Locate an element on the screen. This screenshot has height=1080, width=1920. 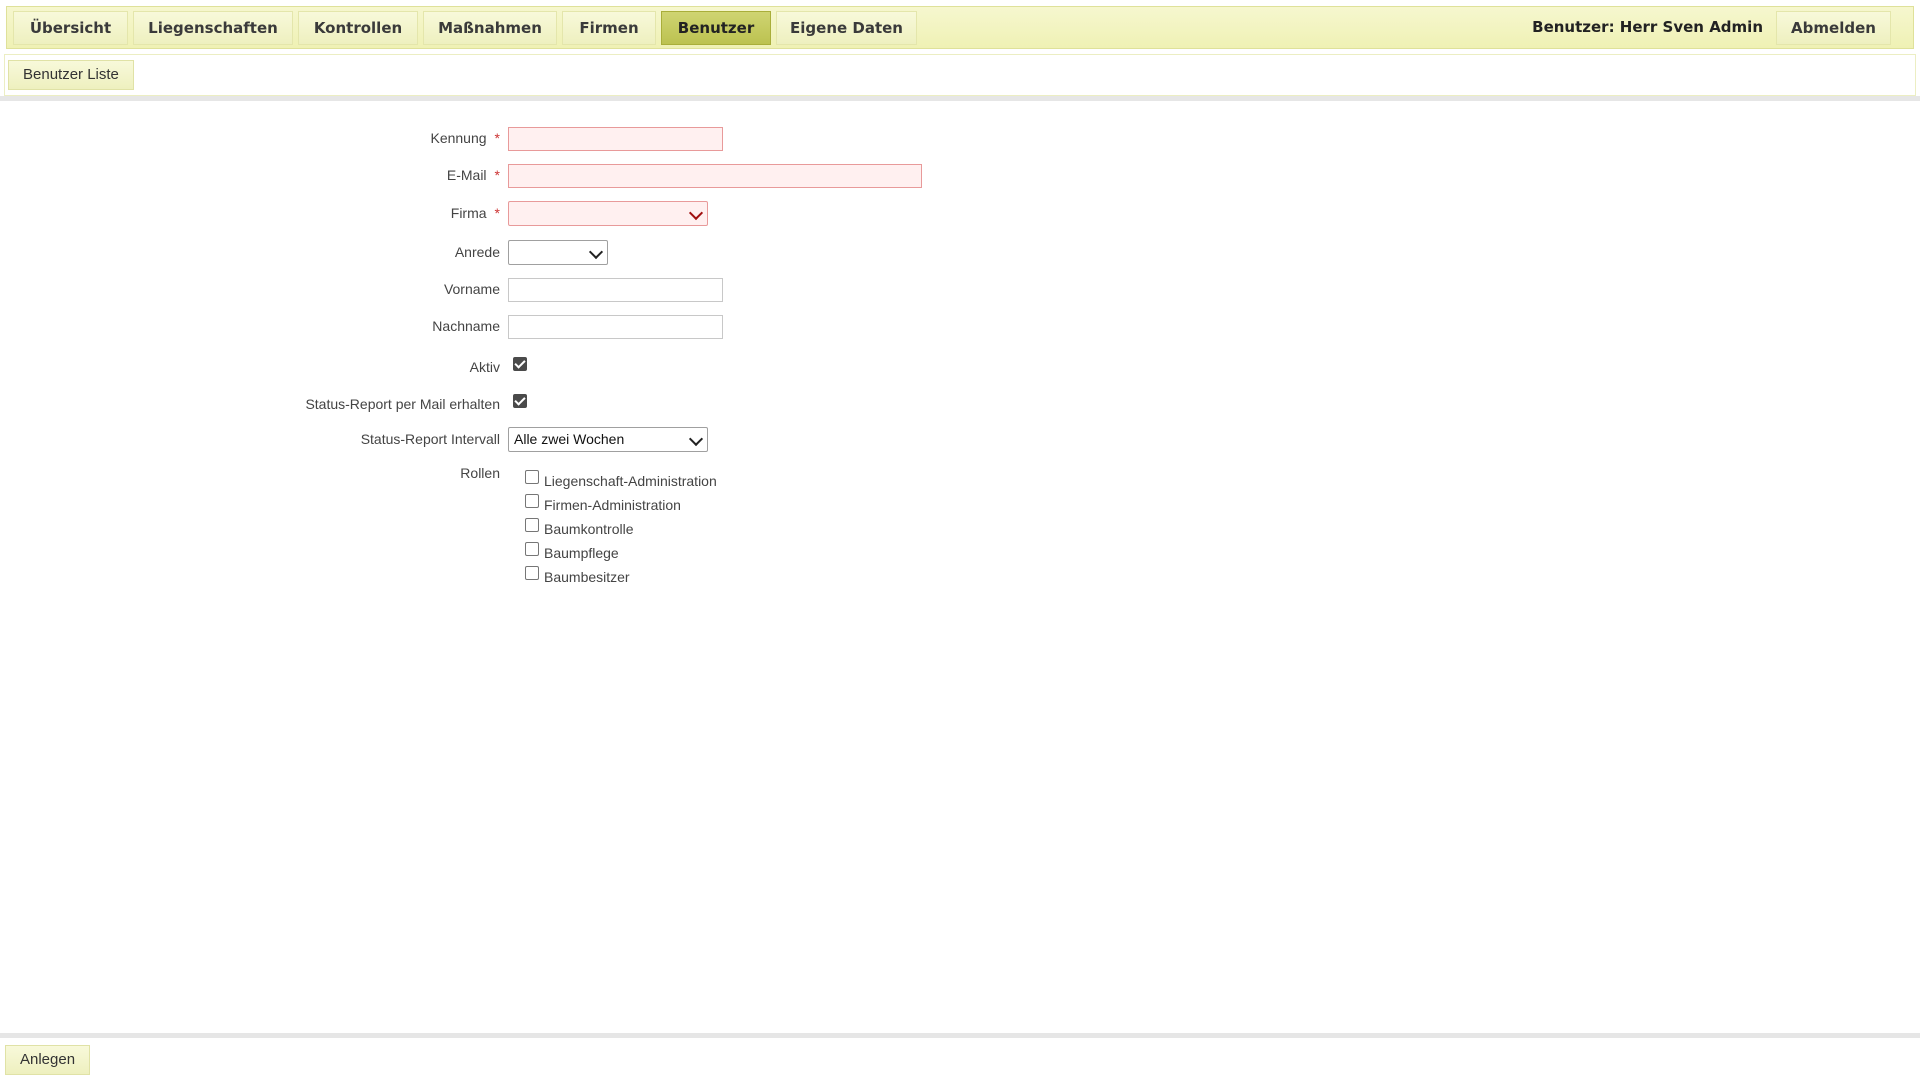
email-input is located at coordinates (715, 176).